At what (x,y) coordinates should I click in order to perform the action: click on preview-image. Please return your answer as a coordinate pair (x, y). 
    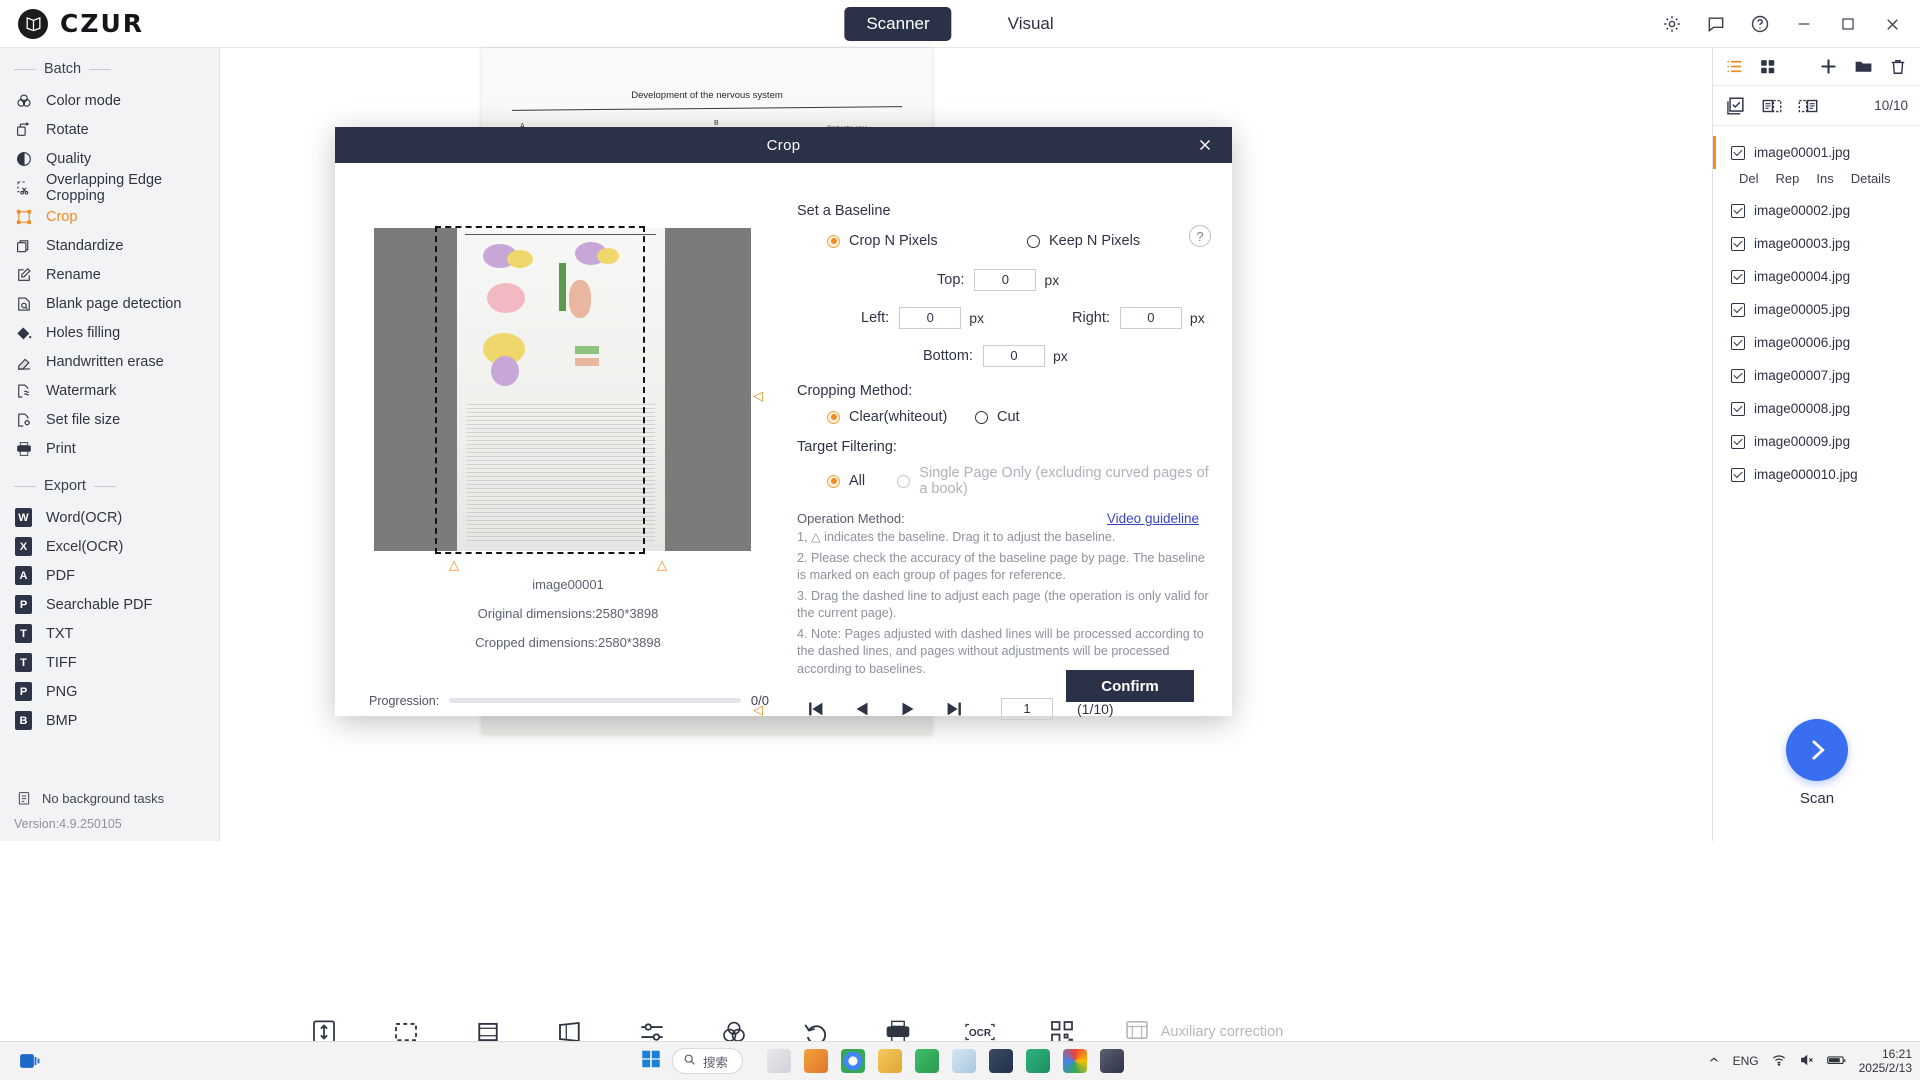
    Looking at the image, I should click on (562, 389).